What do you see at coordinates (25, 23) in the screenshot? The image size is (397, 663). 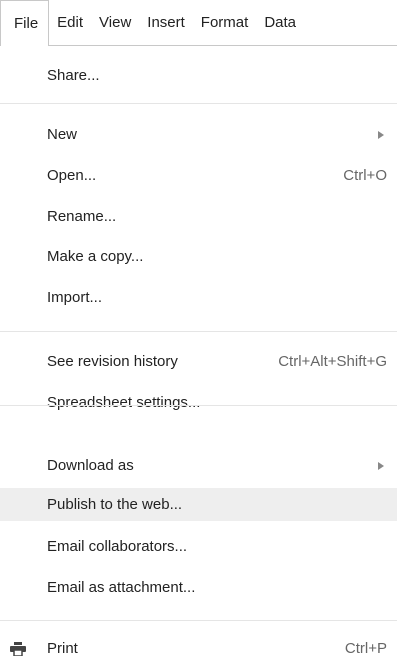 I see `menu-file: File` at bounding box center [25, 23].